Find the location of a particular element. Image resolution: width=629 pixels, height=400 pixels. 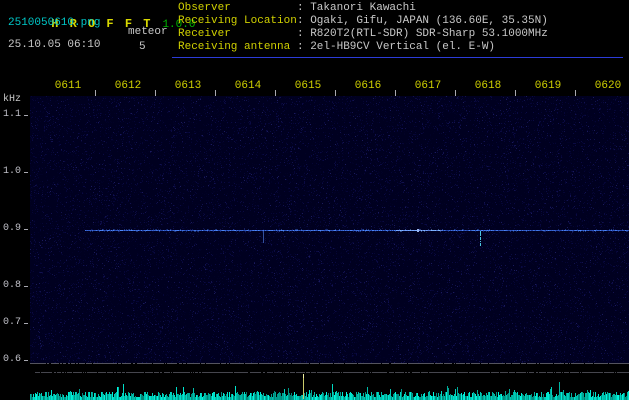

info-label: Receiving Location is located at coordinates (237, 21).